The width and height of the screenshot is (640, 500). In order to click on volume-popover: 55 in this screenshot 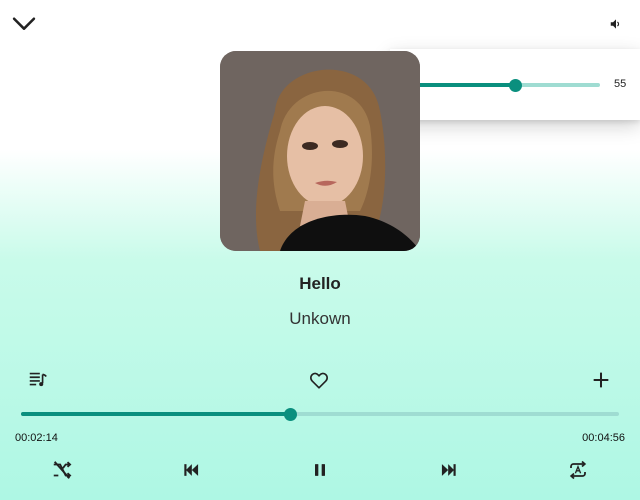, I will do `click(515, 84)`.